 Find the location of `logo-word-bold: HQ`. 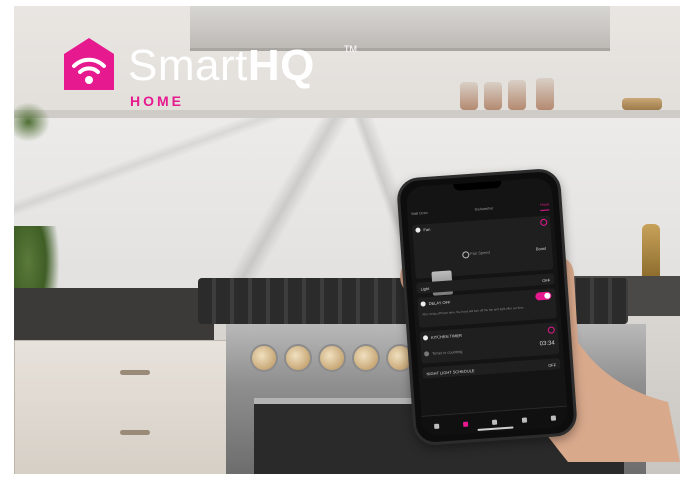

logo-word-bold: HQ is located at coordinates (281, 65).